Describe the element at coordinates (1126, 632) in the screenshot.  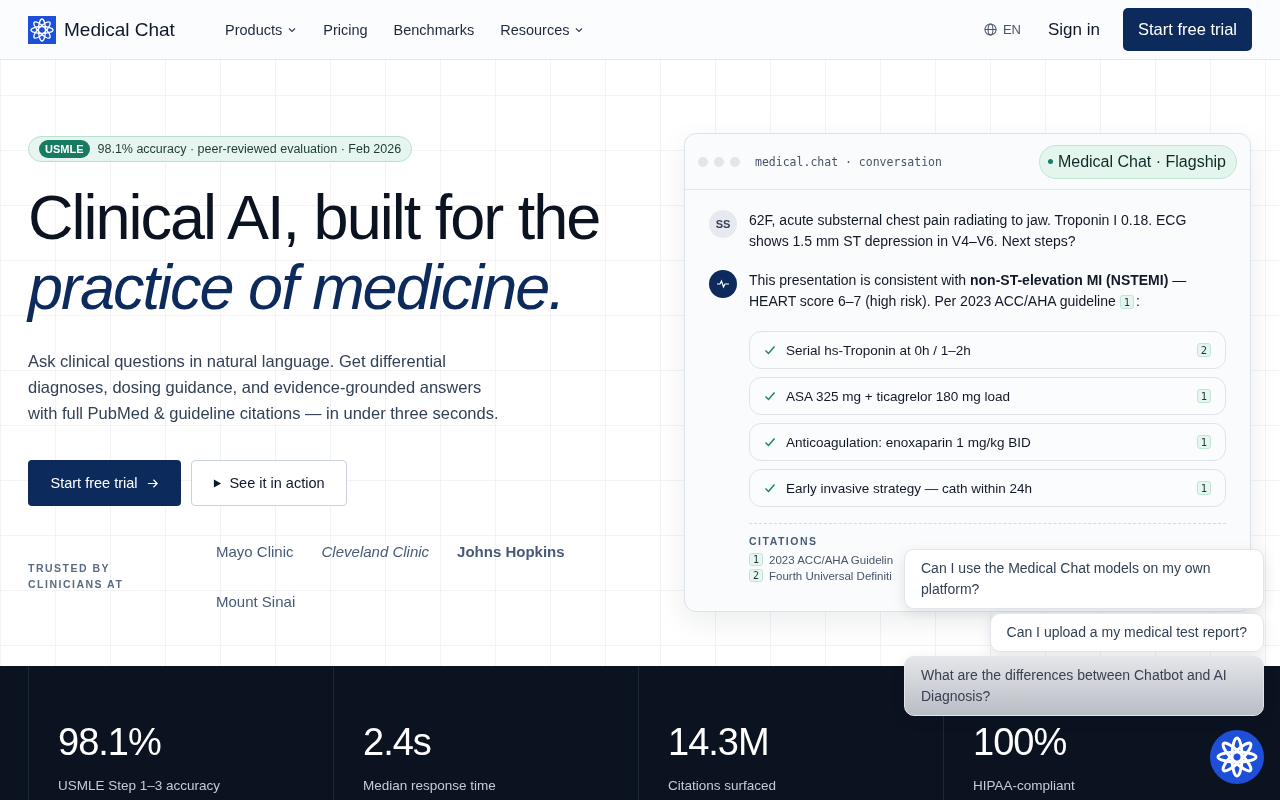
I see `suggestion-bubble: Can I upload a my medical test report?` at that location.